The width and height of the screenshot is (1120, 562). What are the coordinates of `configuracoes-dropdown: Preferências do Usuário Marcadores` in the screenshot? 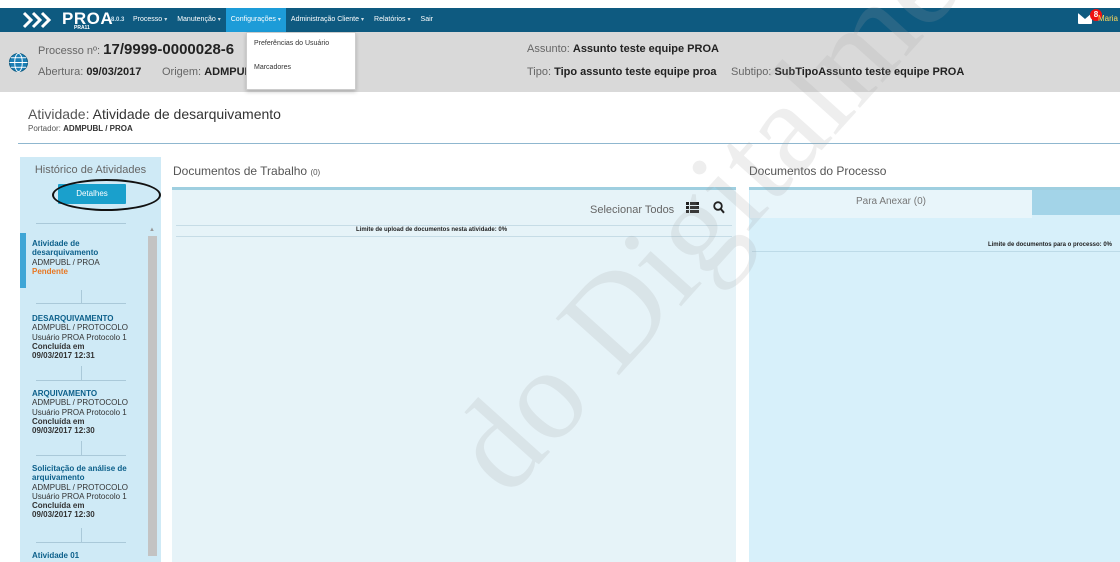 It's located at (301, 61).